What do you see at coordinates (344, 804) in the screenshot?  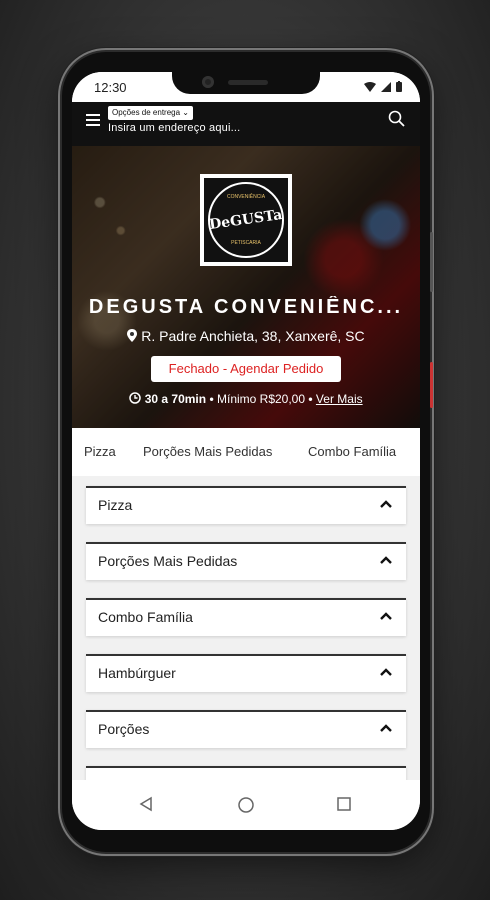 I see `recents-icon` at bounding box center [344, 804].